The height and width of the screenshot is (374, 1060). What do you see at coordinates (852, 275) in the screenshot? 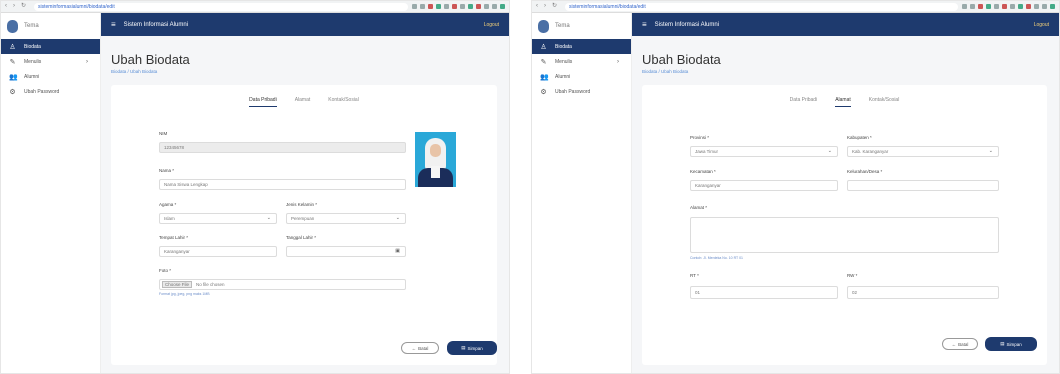
I see `rw-label: RW *` at bounding box center [852, 275].